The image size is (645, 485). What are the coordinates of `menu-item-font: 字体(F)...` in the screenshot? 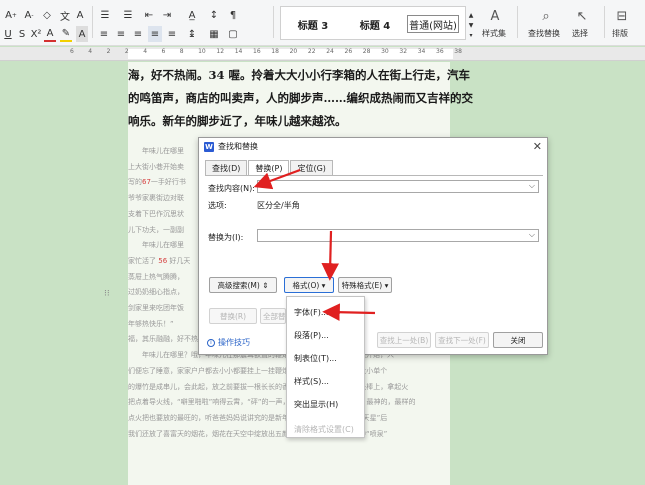 It's located at (311, 312).